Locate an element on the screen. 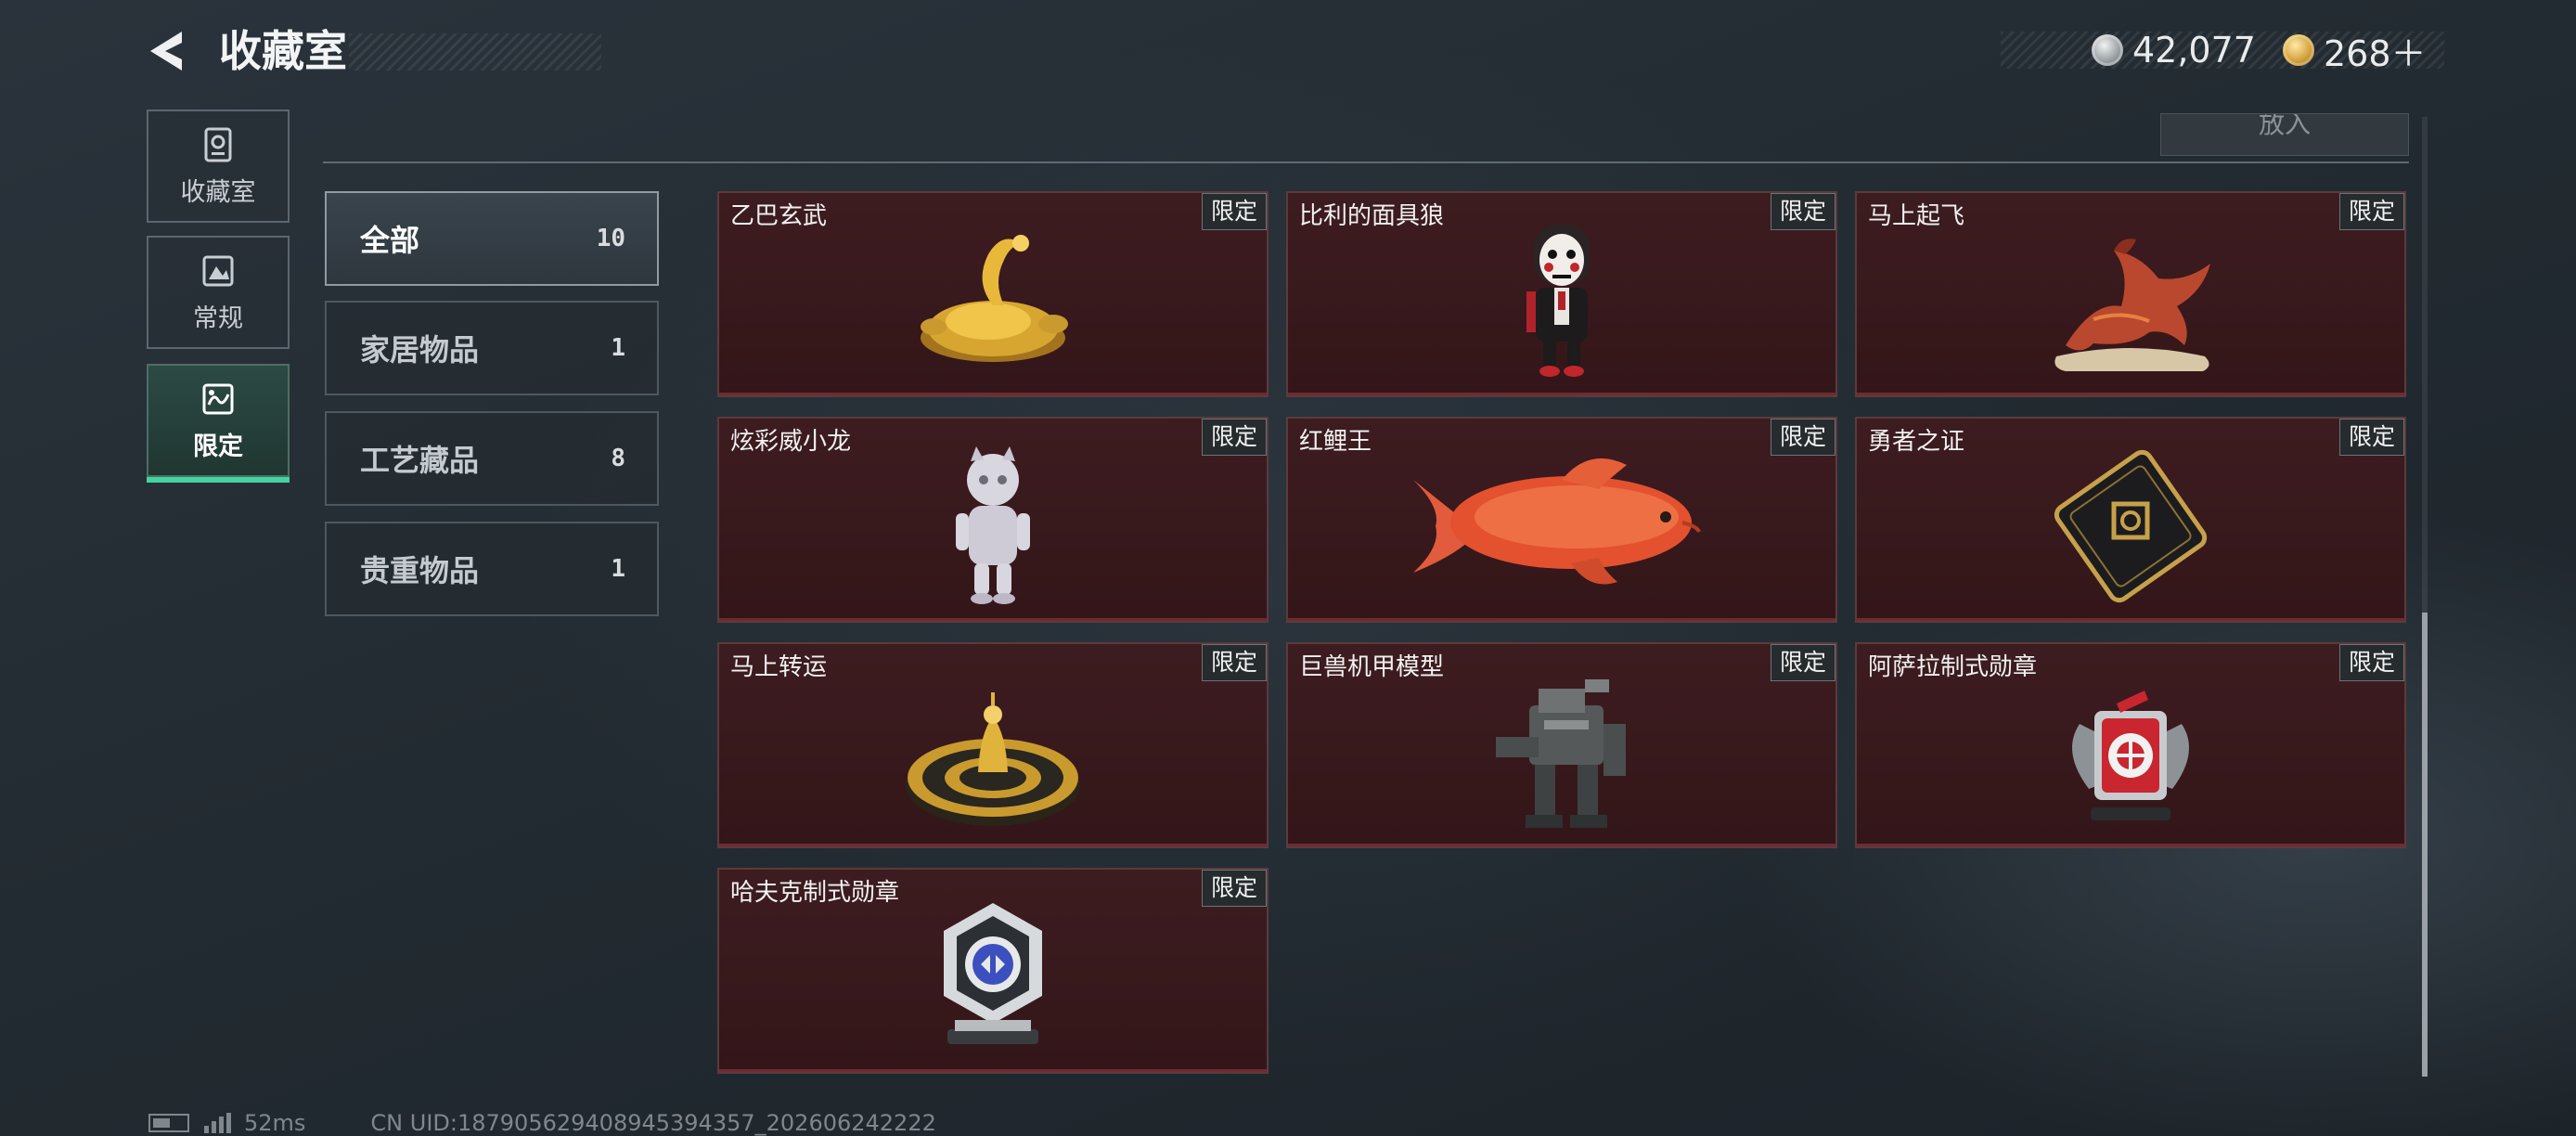  item-card: 比利的面具狼 限定 is located at coordinates (1562, 294).